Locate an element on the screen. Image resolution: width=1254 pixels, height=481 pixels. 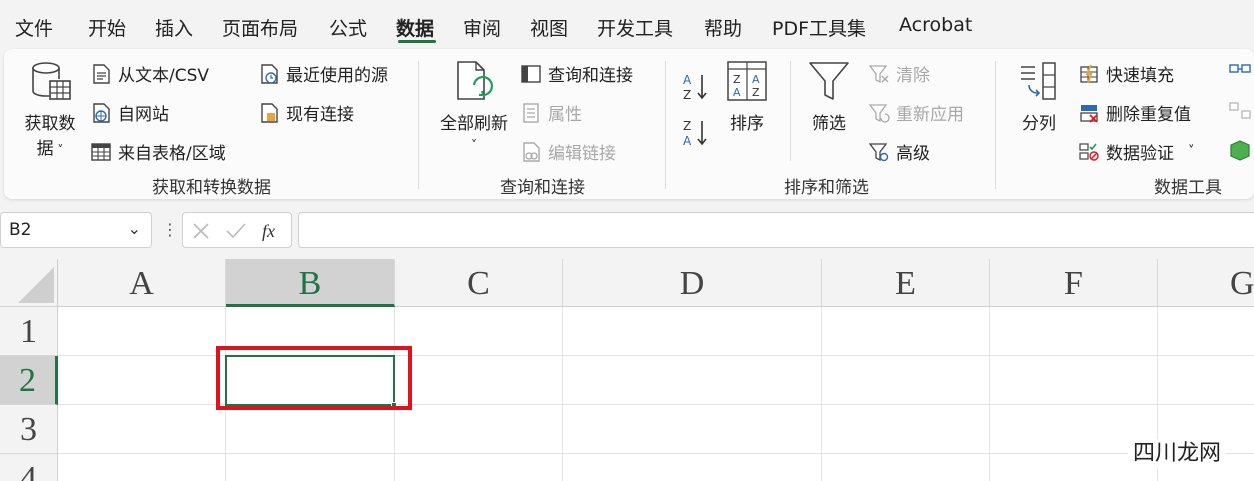
tab-developer: 开发工具 is located at coordinates (635, 27).